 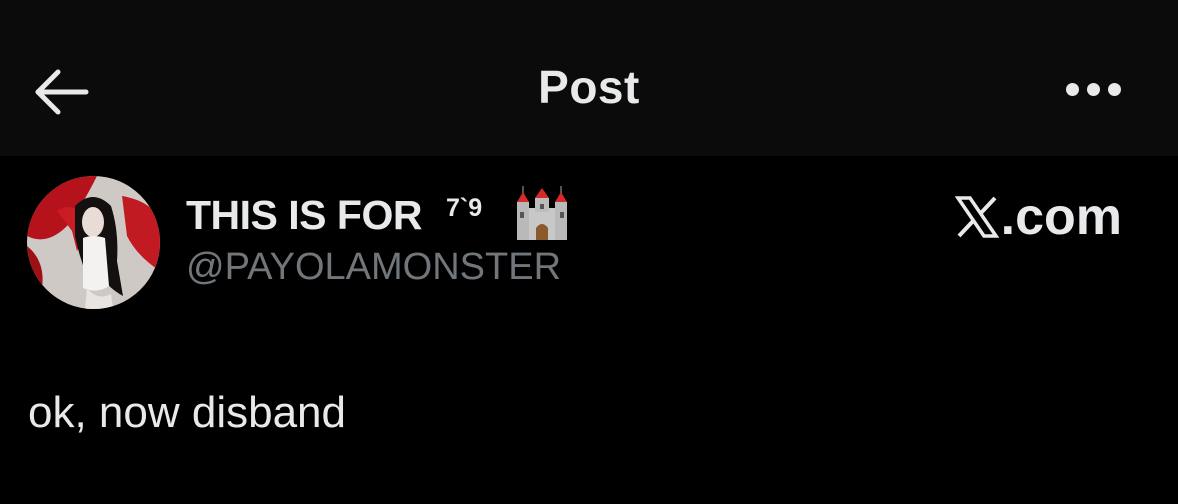 I want to click on page-title: Post, so click(x=589, y=87).